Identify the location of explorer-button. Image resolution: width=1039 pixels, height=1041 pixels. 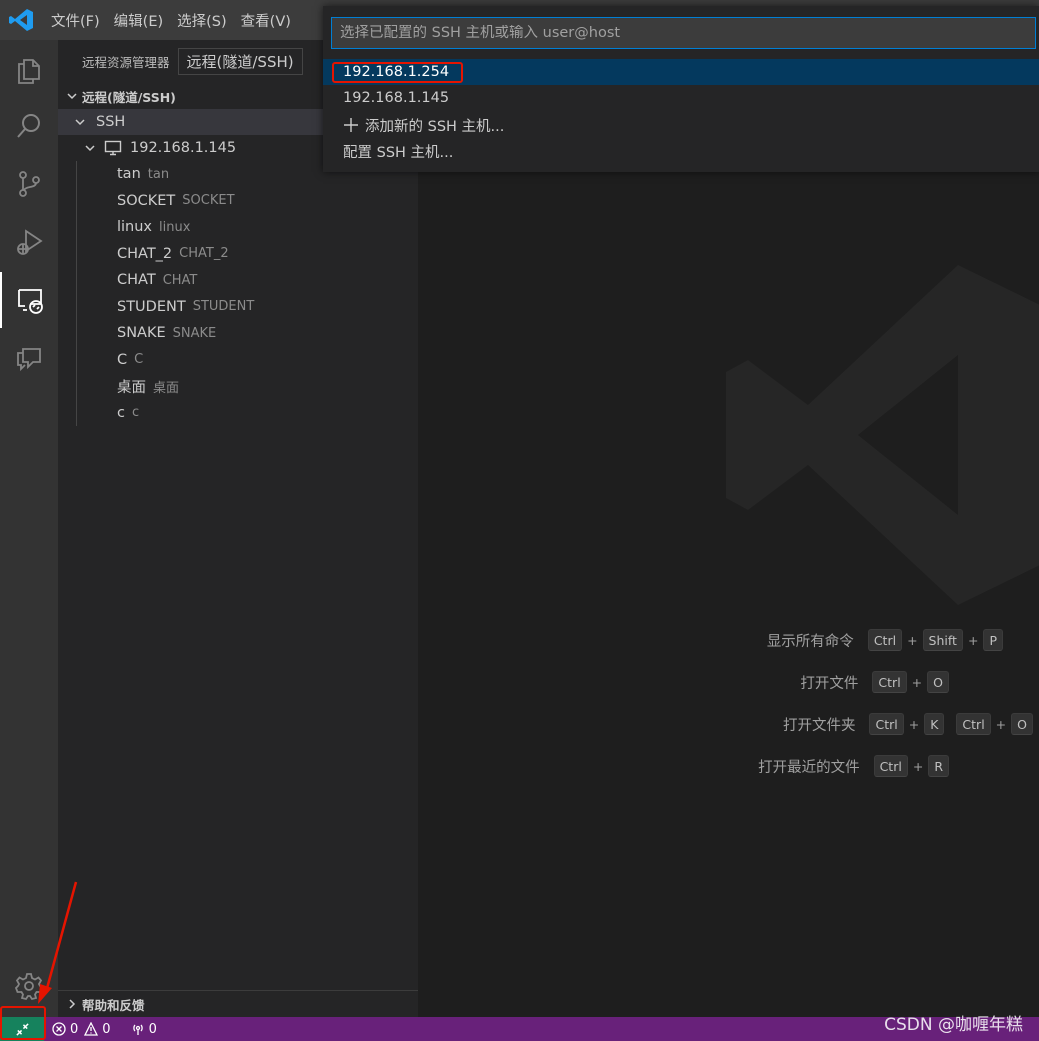
(29, 70).